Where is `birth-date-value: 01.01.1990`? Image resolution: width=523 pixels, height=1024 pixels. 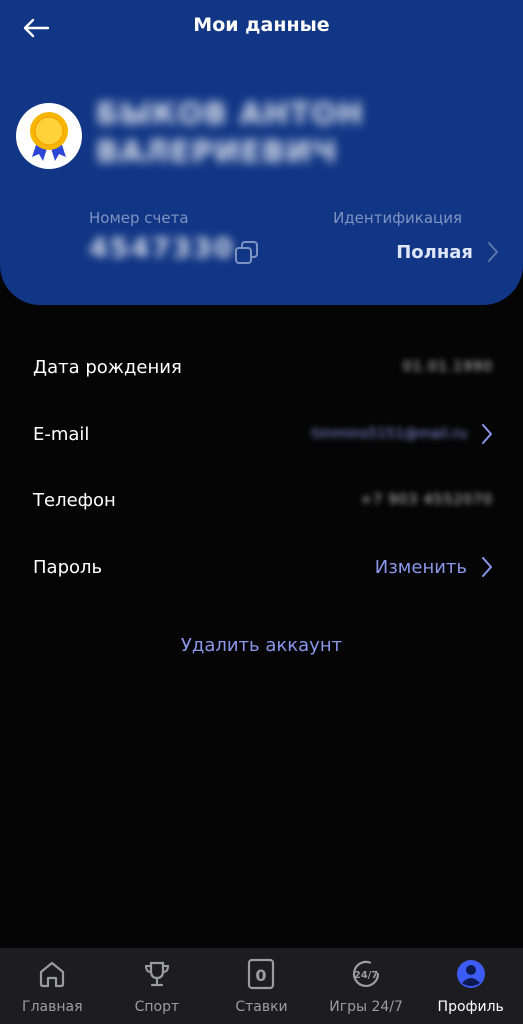 birth-date-value: 01.01.1990 is located at coordinates (447, 367).